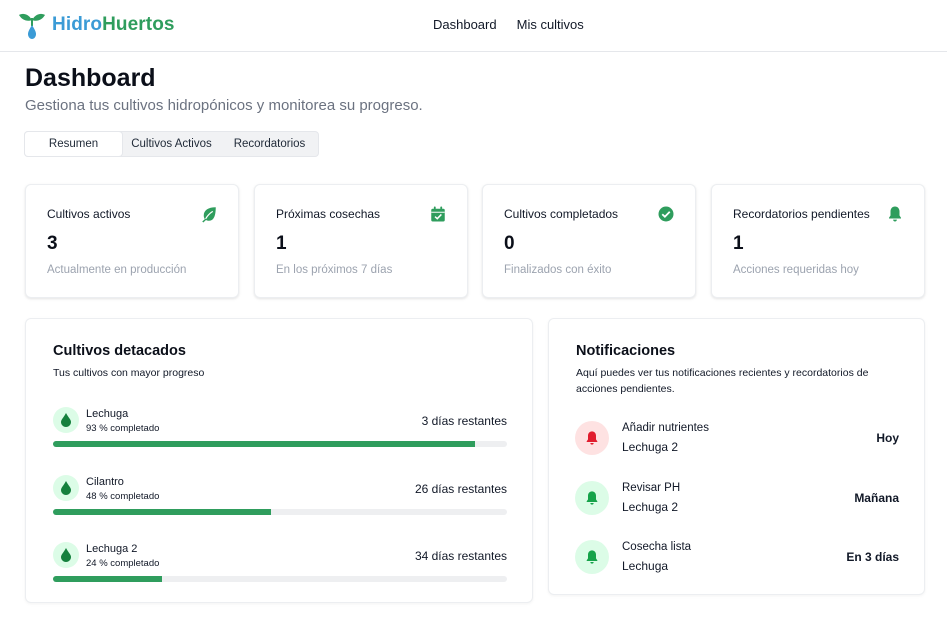  What do you see at coordinates (119, 351) in the screenshot?
I see `panel-title: Cultivos detacados` at bounding box center [119, 351].